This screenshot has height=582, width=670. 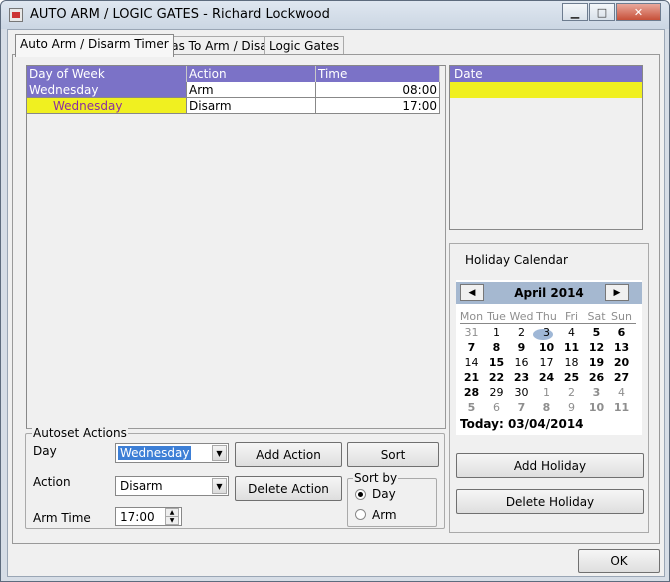 What do you see at coordinates (521, 392) in the screenshot?
I see `calendar-day: 30` at bounding box center [521, 392].